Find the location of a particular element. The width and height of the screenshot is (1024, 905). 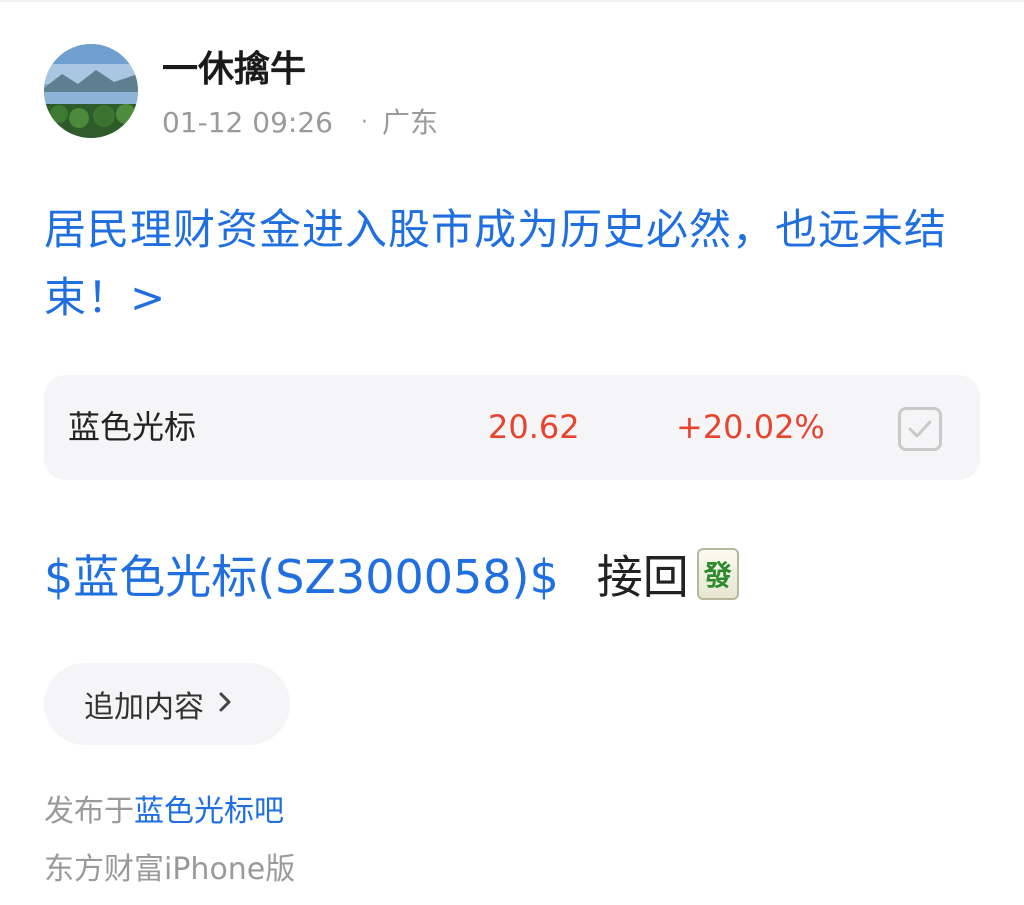

post-time: 01-12 09:26 is located at coordinates (247, 122).